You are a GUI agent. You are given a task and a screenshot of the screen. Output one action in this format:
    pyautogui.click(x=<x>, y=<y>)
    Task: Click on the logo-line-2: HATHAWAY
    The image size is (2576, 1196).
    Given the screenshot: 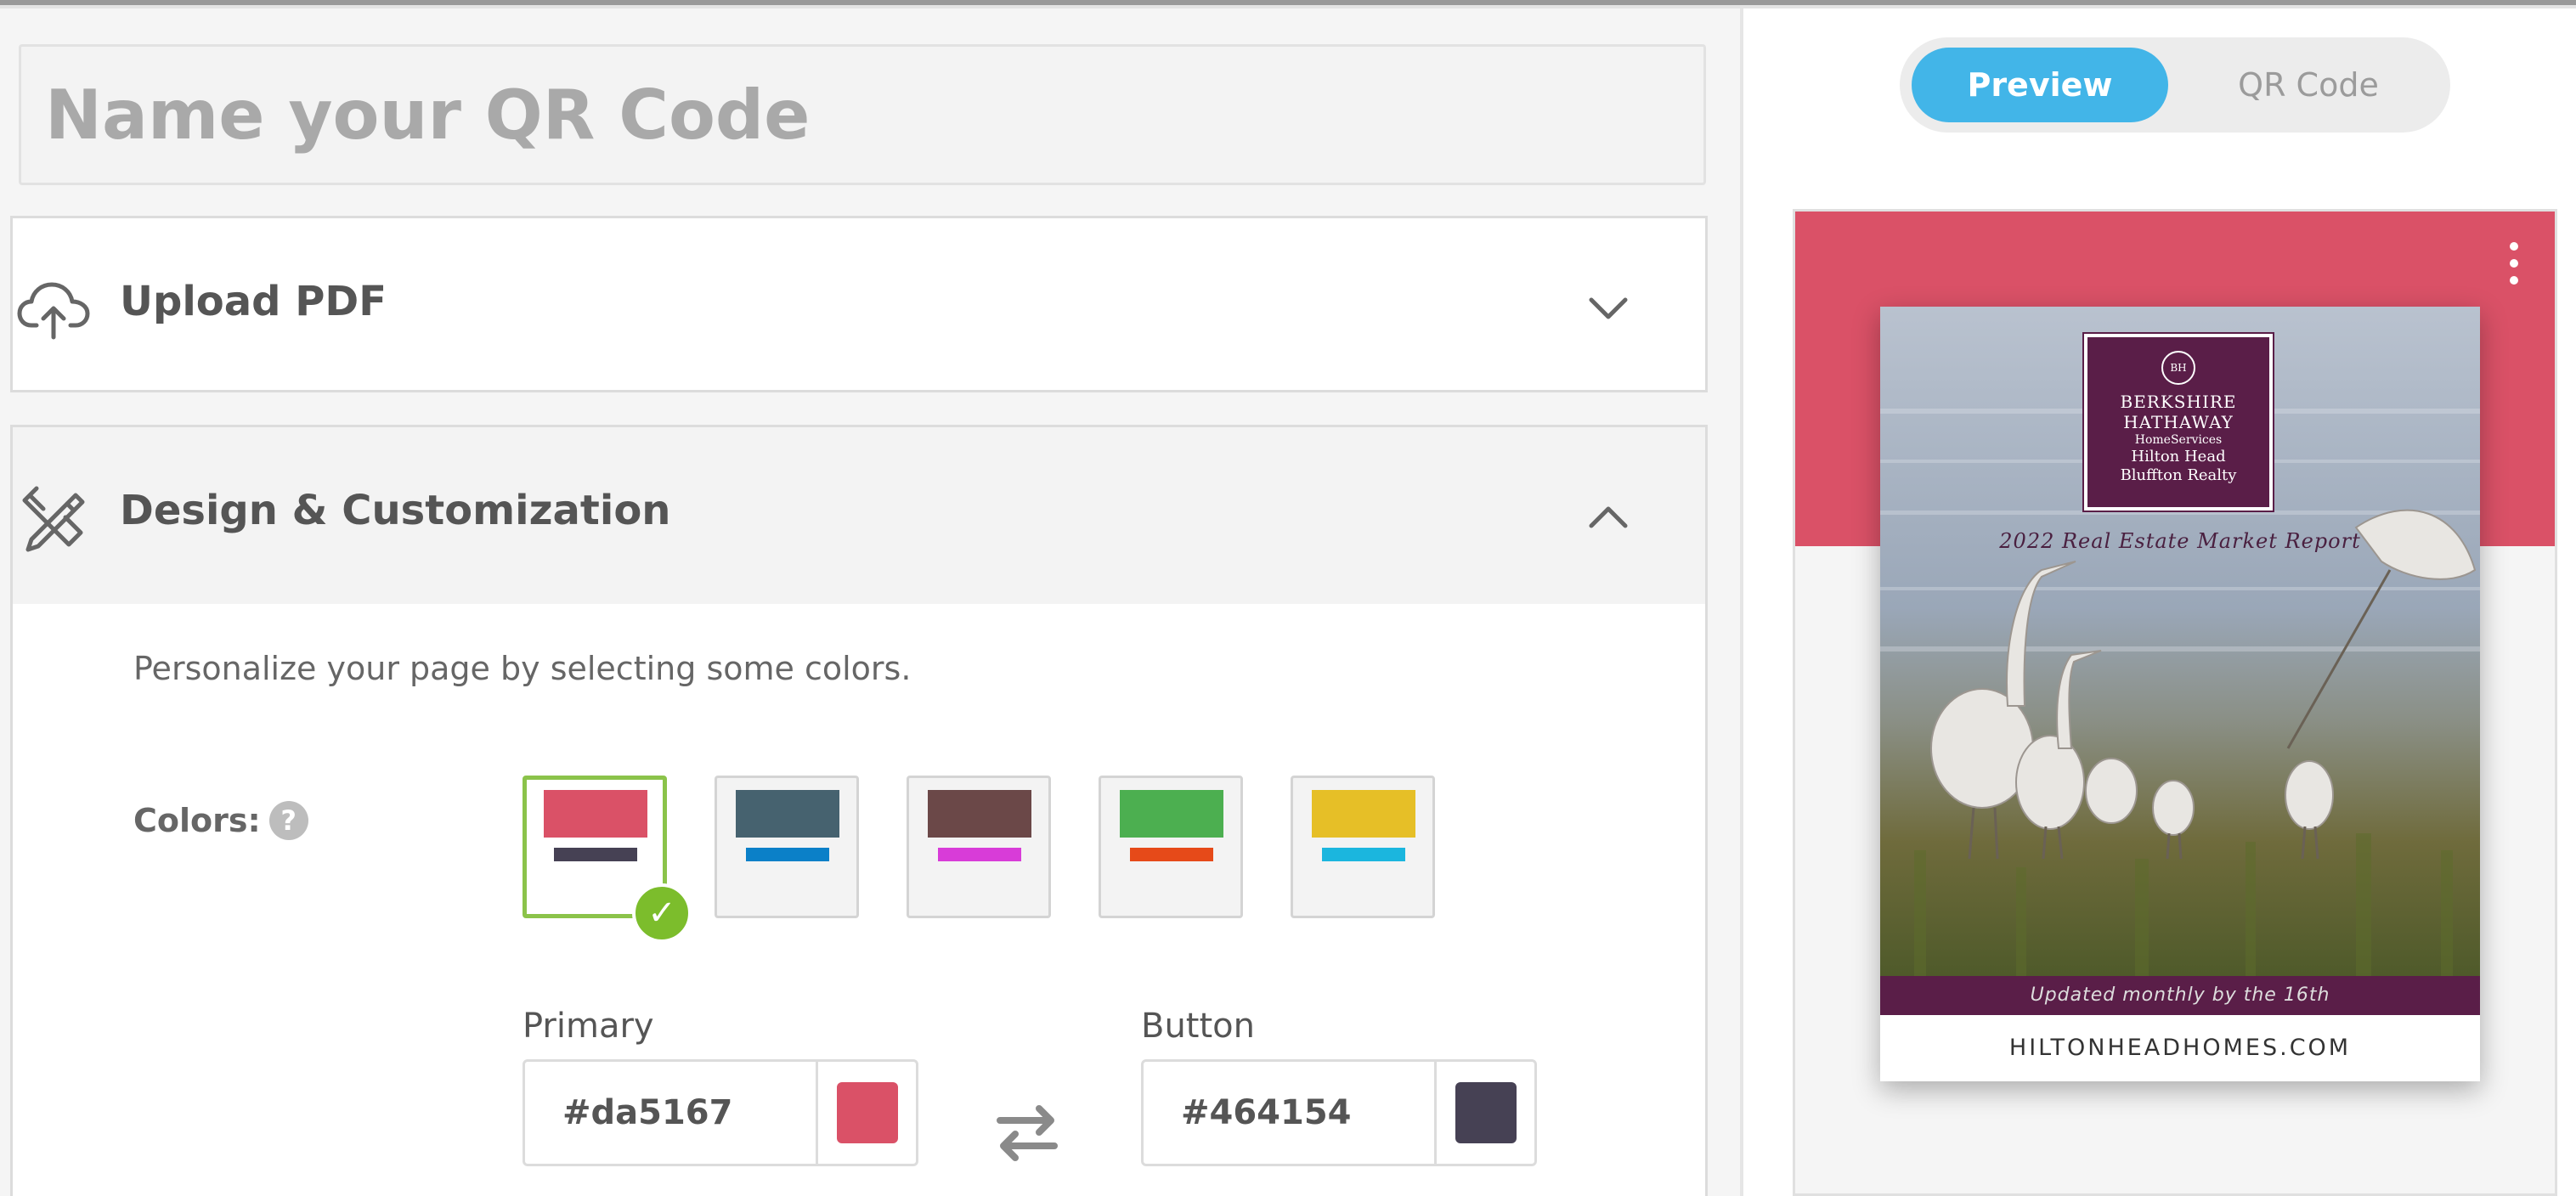 What is the action you would take?
    pyautogui.click(x=2178, y=422)
    